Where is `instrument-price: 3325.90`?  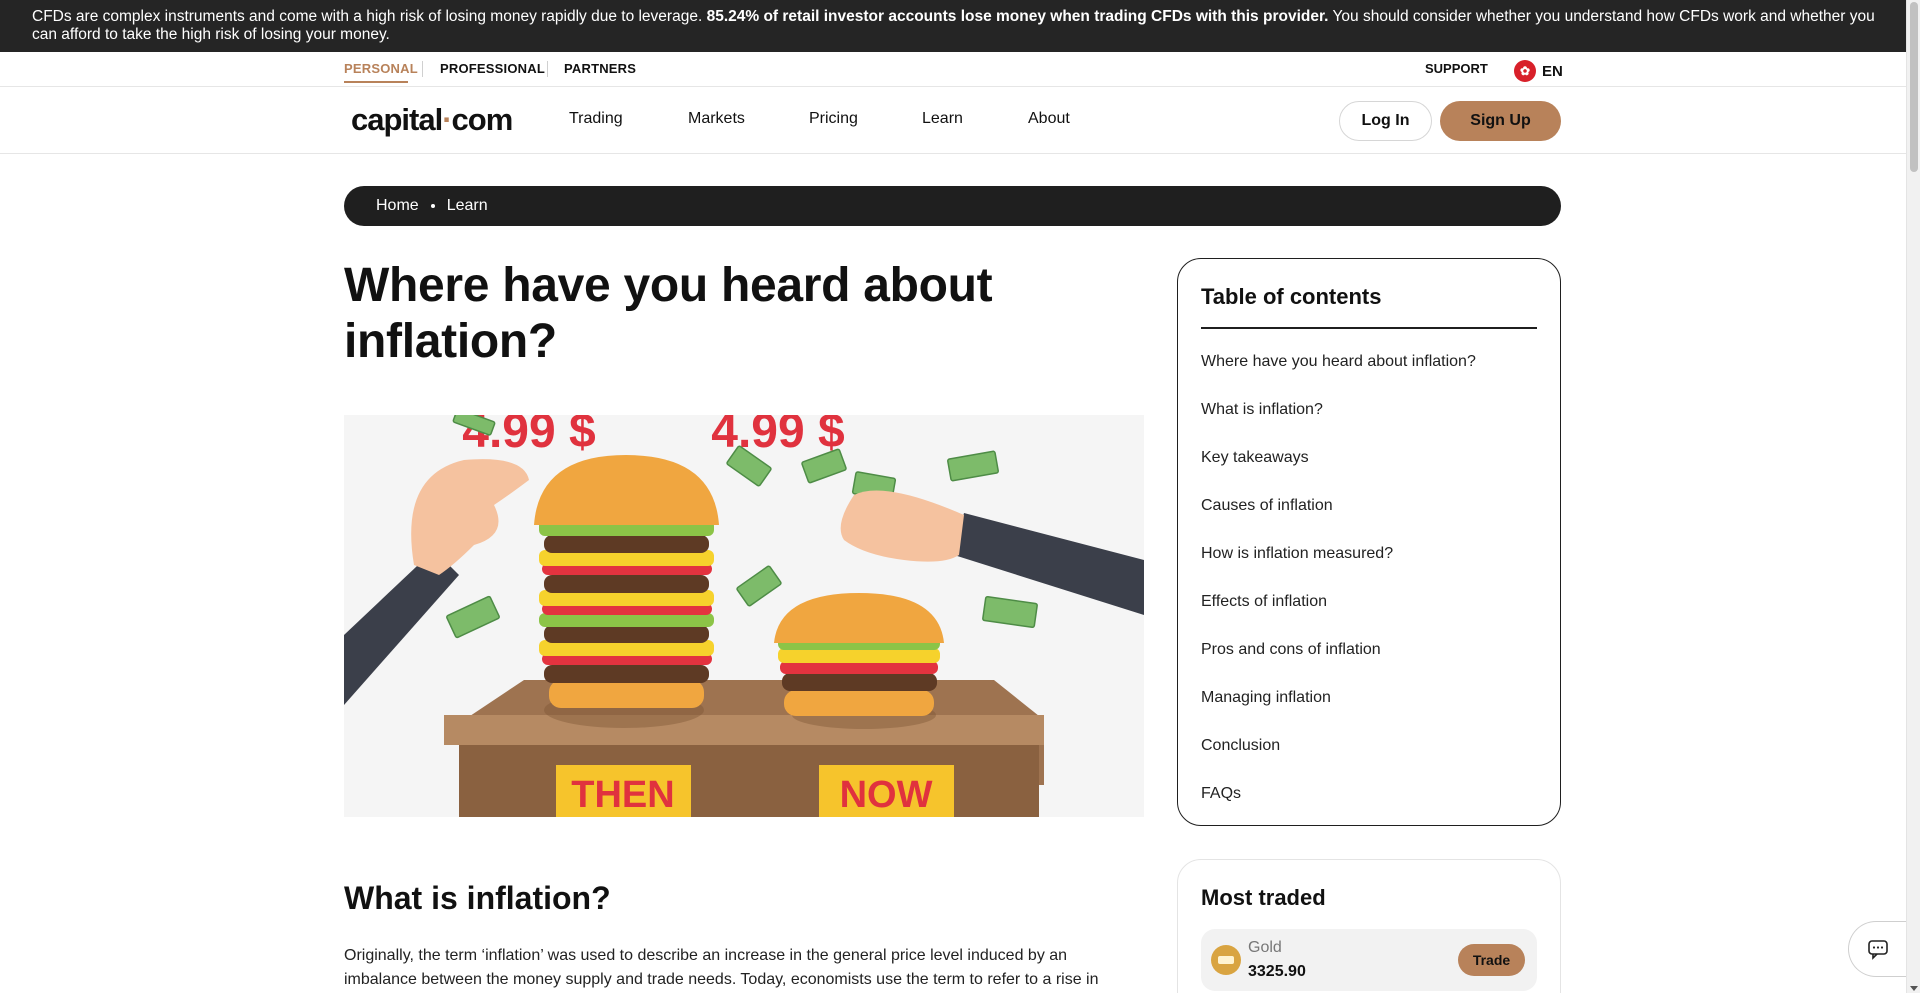
instrument-price: 3325.90 is located at coordinates (1277, 971).